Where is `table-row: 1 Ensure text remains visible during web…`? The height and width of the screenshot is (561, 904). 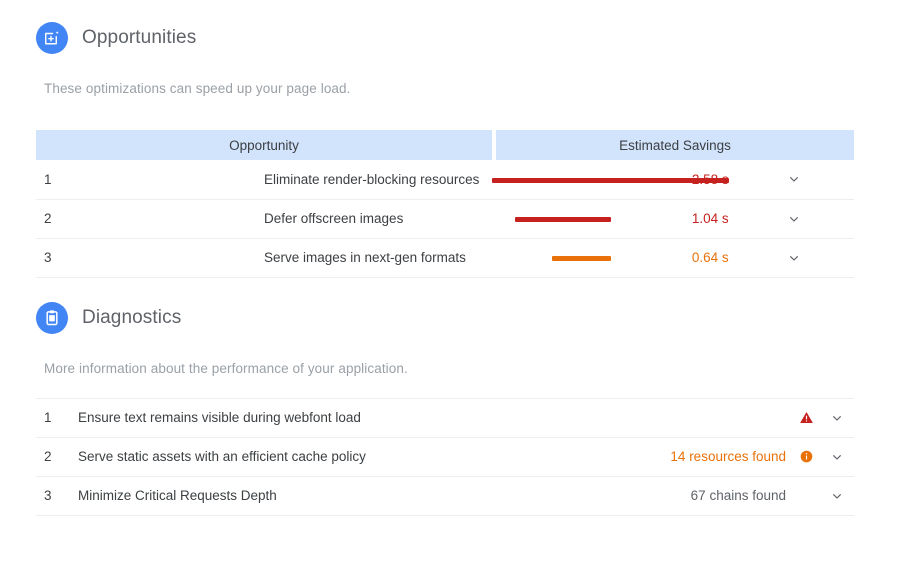
table-row: 1 Ensure text remains visible during web… is located at coordinates (445, 418).